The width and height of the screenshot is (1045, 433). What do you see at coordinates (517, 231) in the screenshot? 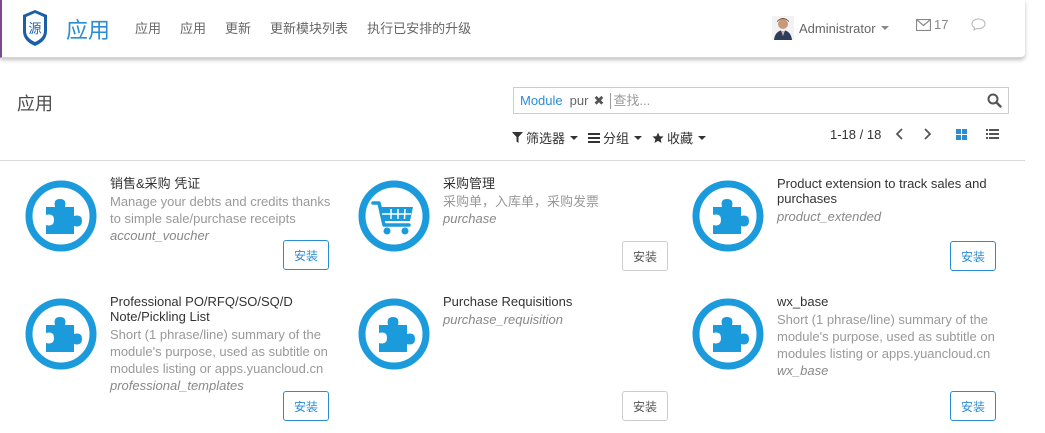
I see `module-card-purchase: 采购管理 采购单，入库单，采购发票 purchase 安装` at bounding box center [517, 231].